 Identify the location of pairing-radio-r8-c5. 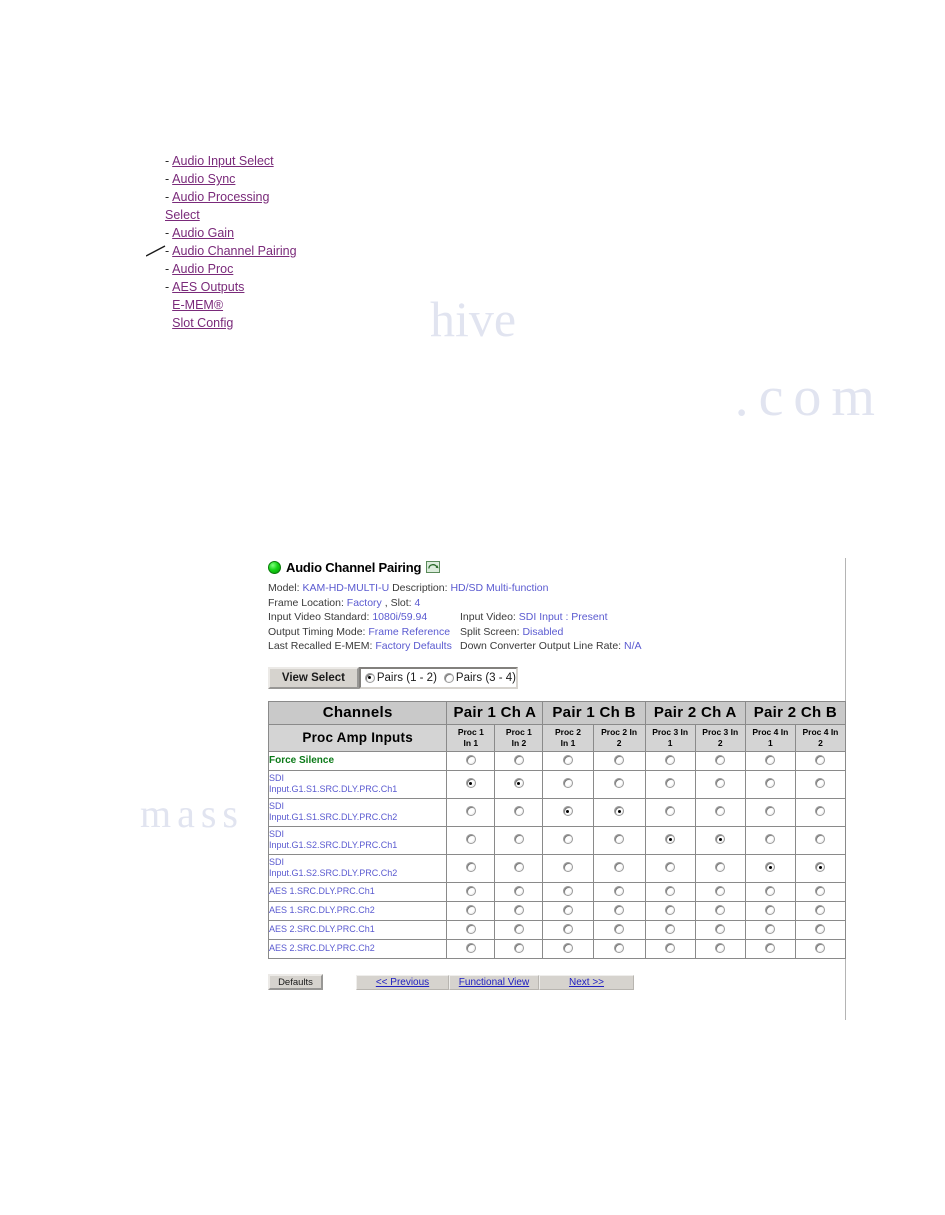
(720, 947).